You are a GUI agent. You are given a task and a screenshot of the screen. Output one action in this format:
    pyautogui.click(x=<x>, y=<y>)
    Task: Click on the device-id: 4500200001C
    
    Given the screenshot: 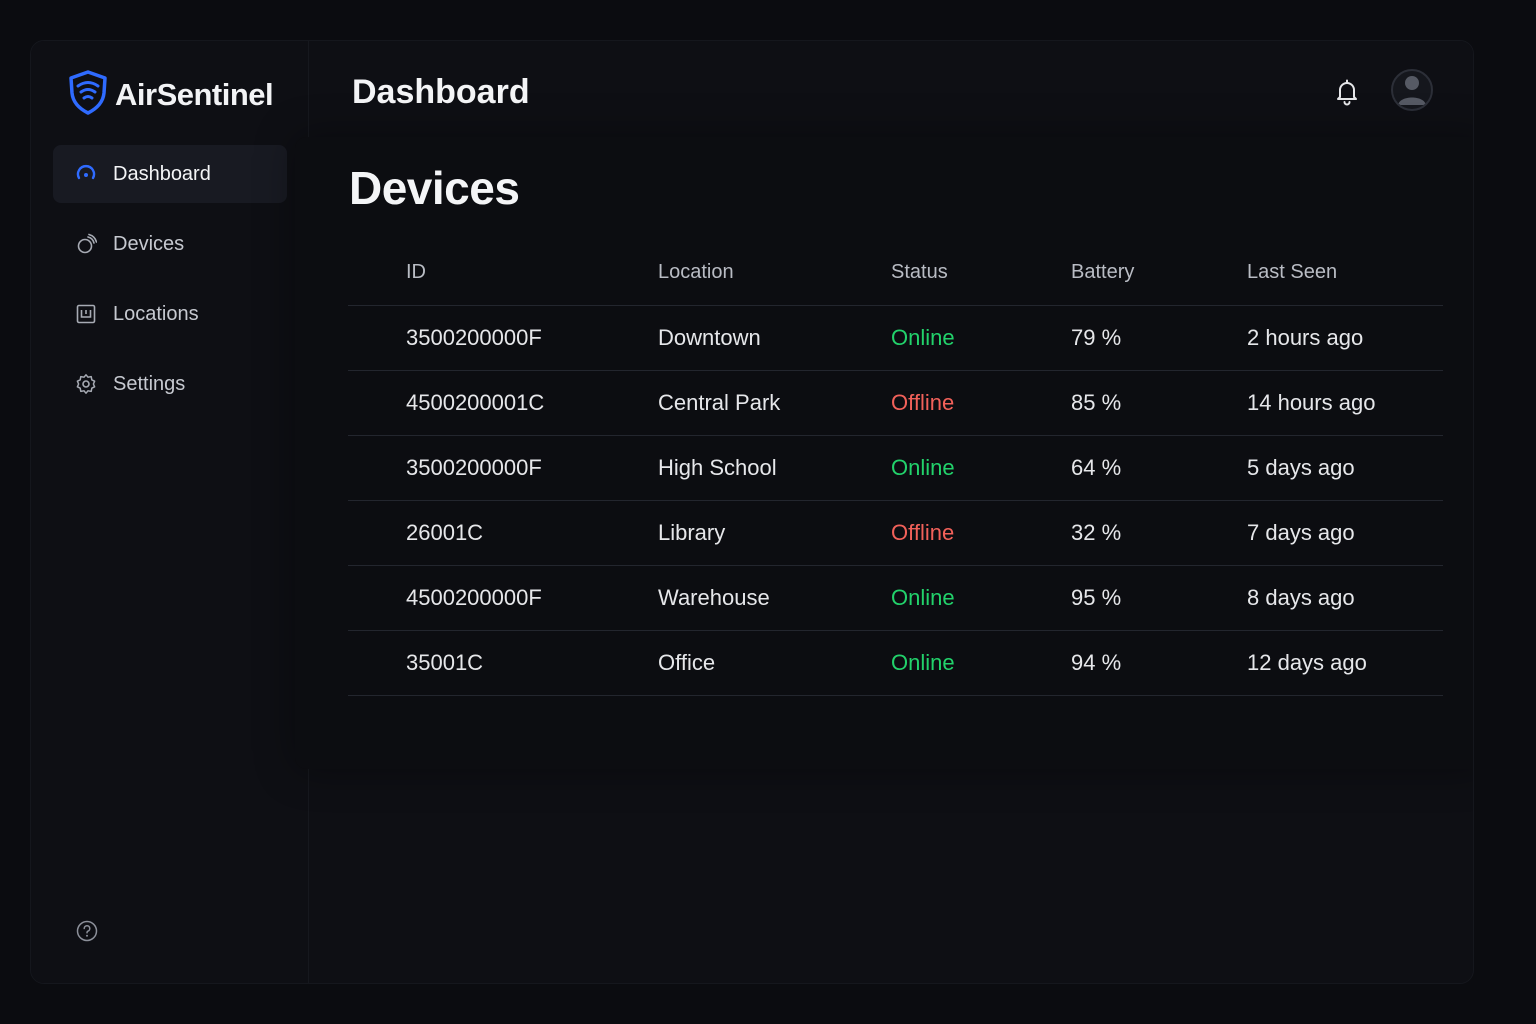 What is the action you would take?
    pyautogui.click(x=503, y=403)
    